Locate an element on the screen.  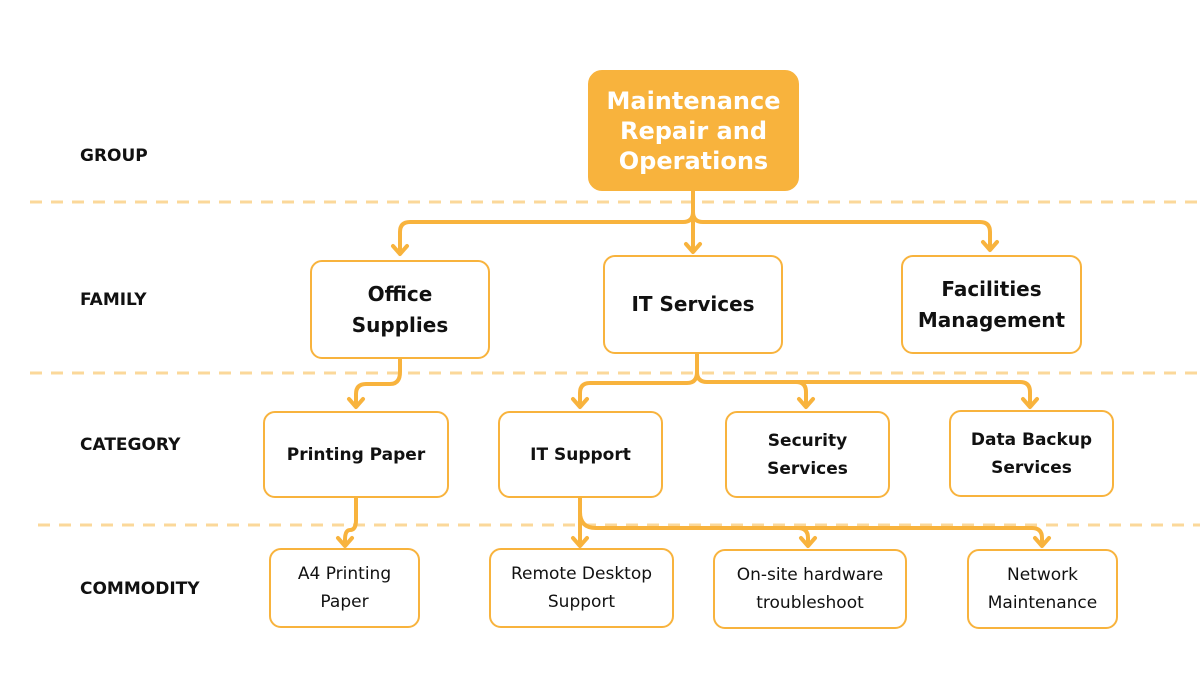
node-remote-desktop-support: Remote Desktop Support is located at coordinates (581, 588).